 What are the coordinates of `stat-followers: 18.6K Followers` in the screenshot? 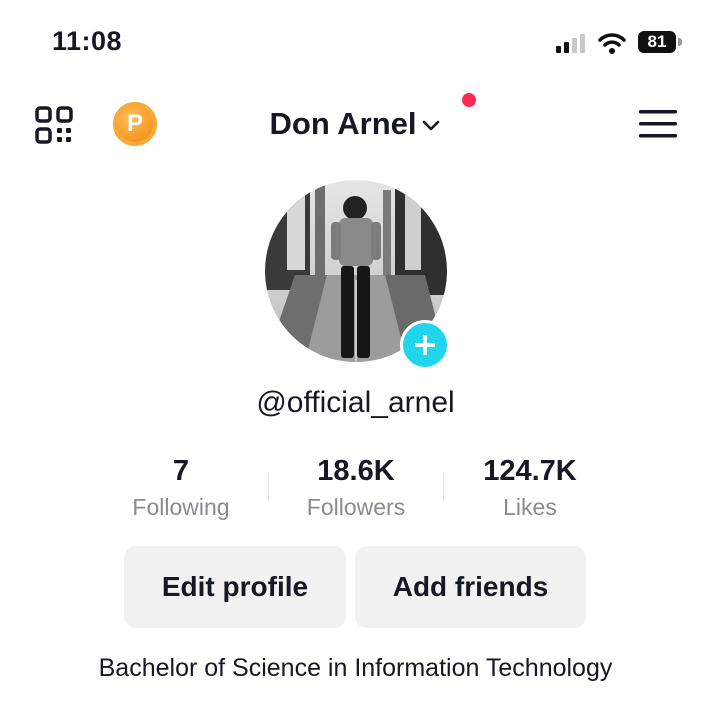 It's located at (356, 488).